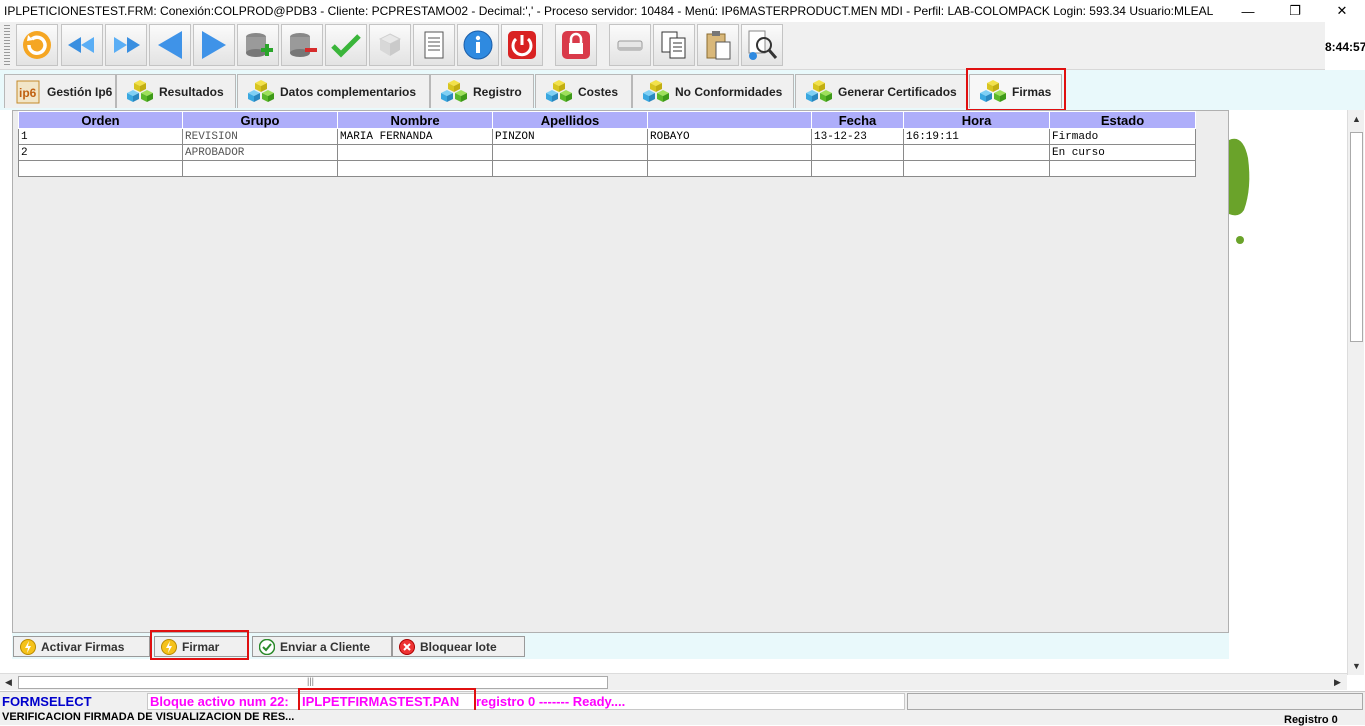 This screenshot has width=1365, height=726. What do you see at coordinates (434, 45) in the screenshot?
I see `print-button` at bounding box center [434, 45].